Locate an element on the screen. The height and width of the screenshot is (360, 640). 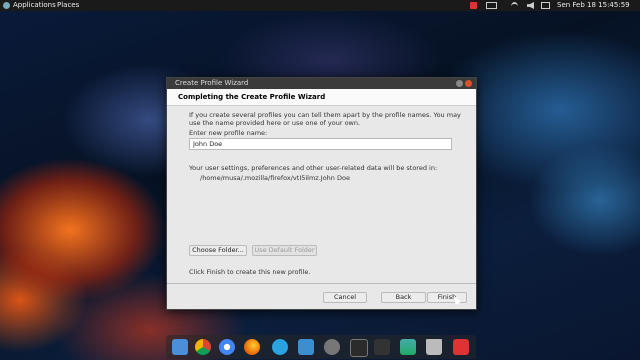
applications-icon is located at coordinates (6, 5).